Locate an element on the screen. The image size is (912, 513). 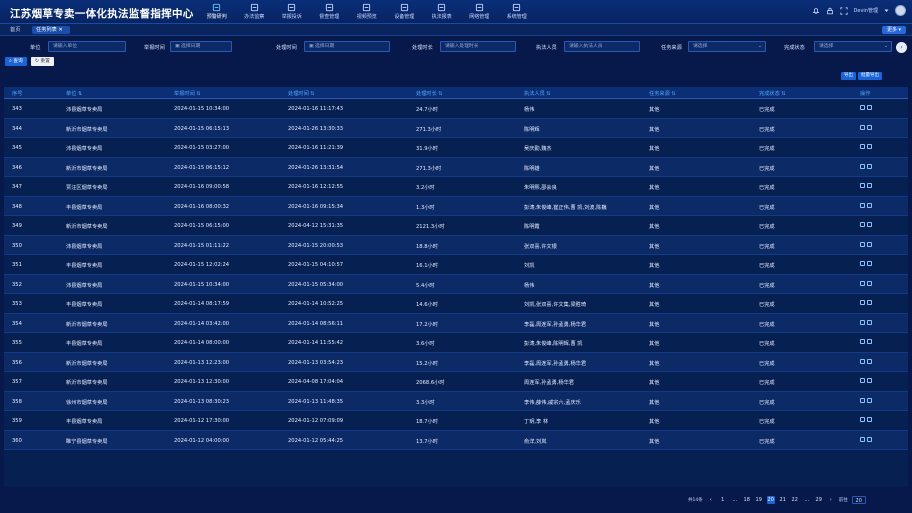
nav-item-2: 举报投诉 is located at coordinates (292, 12).